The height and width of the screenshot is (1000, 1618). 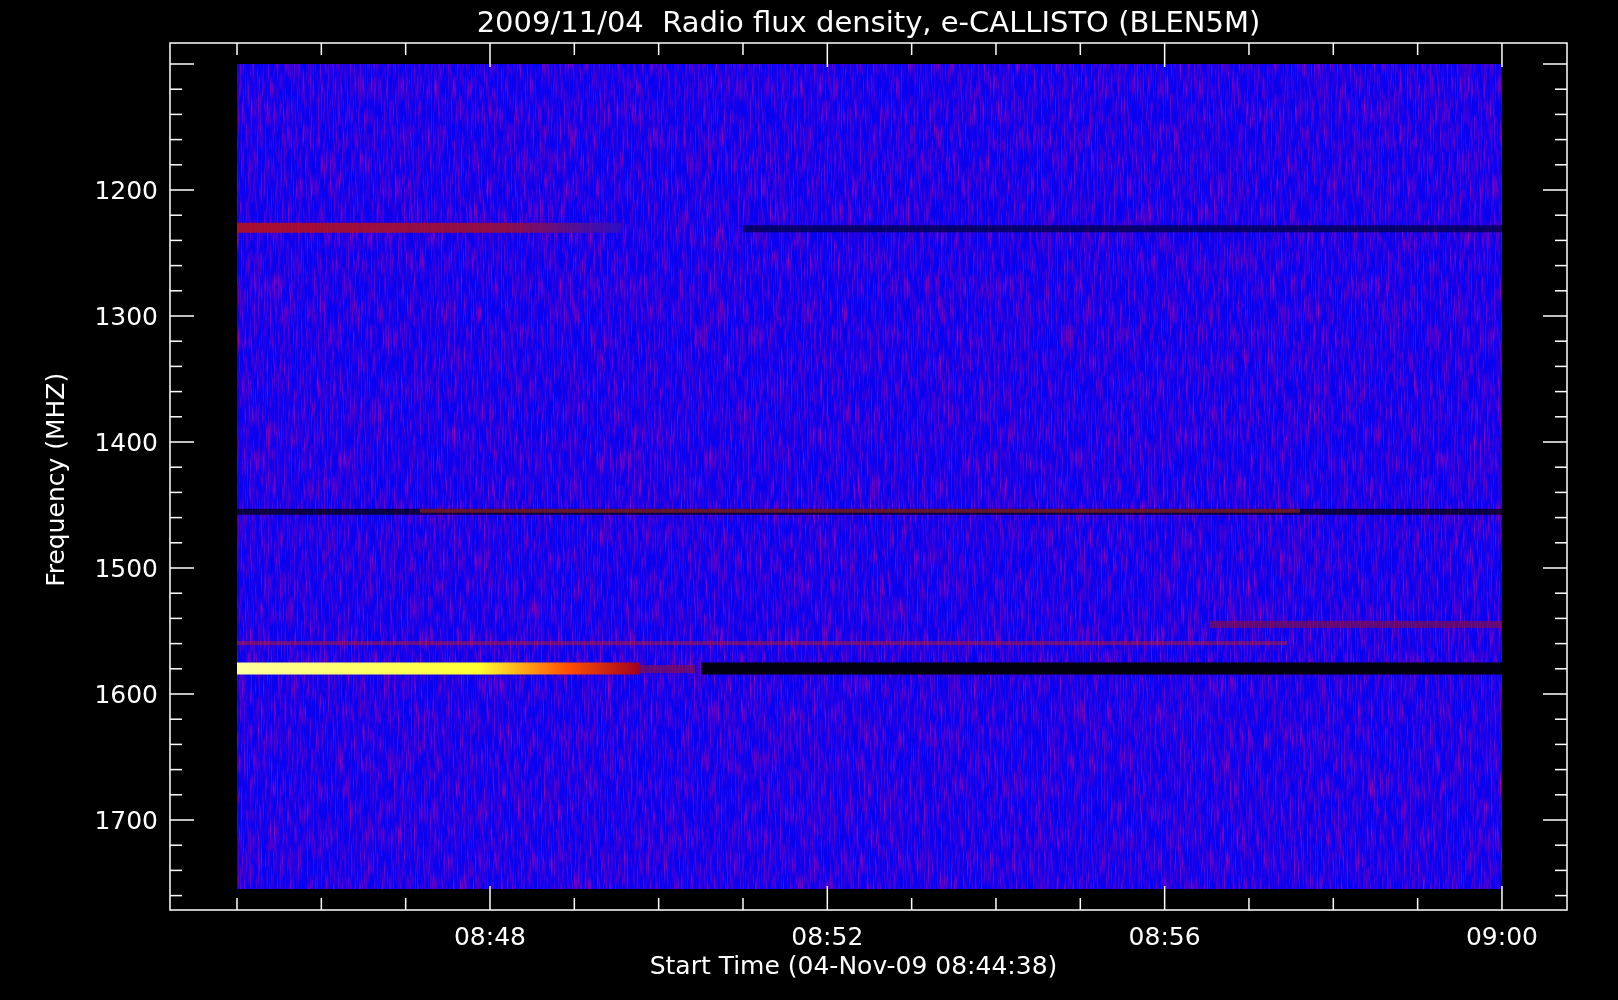 What do you see at coordinates (868, 22) in the screenshot?
I see `plot-title: 2009/11/04 Radio flux density, e-CALLISTO (BLEN5M)` at bounding box center [868, 22].